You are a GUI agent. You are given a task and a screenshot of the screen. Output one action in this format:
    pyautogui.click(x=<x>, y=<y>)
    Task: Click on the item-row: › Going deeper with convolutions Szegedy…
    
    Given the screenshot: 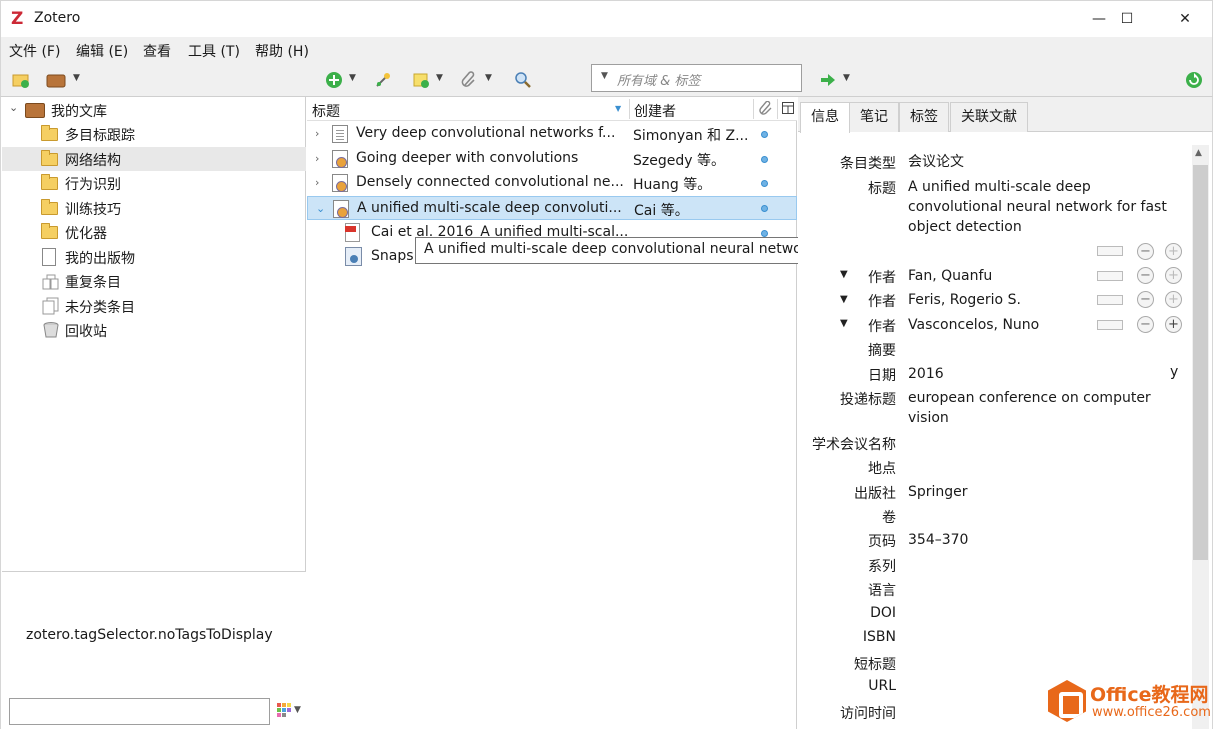 What is the action you would take?
    pyautogui.click(x=552, y=159)
    